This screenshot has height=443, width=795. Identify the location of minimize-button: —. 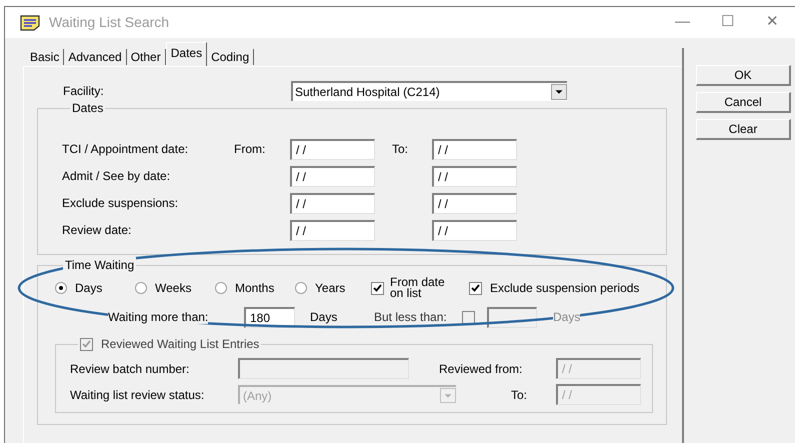
(682, 22).